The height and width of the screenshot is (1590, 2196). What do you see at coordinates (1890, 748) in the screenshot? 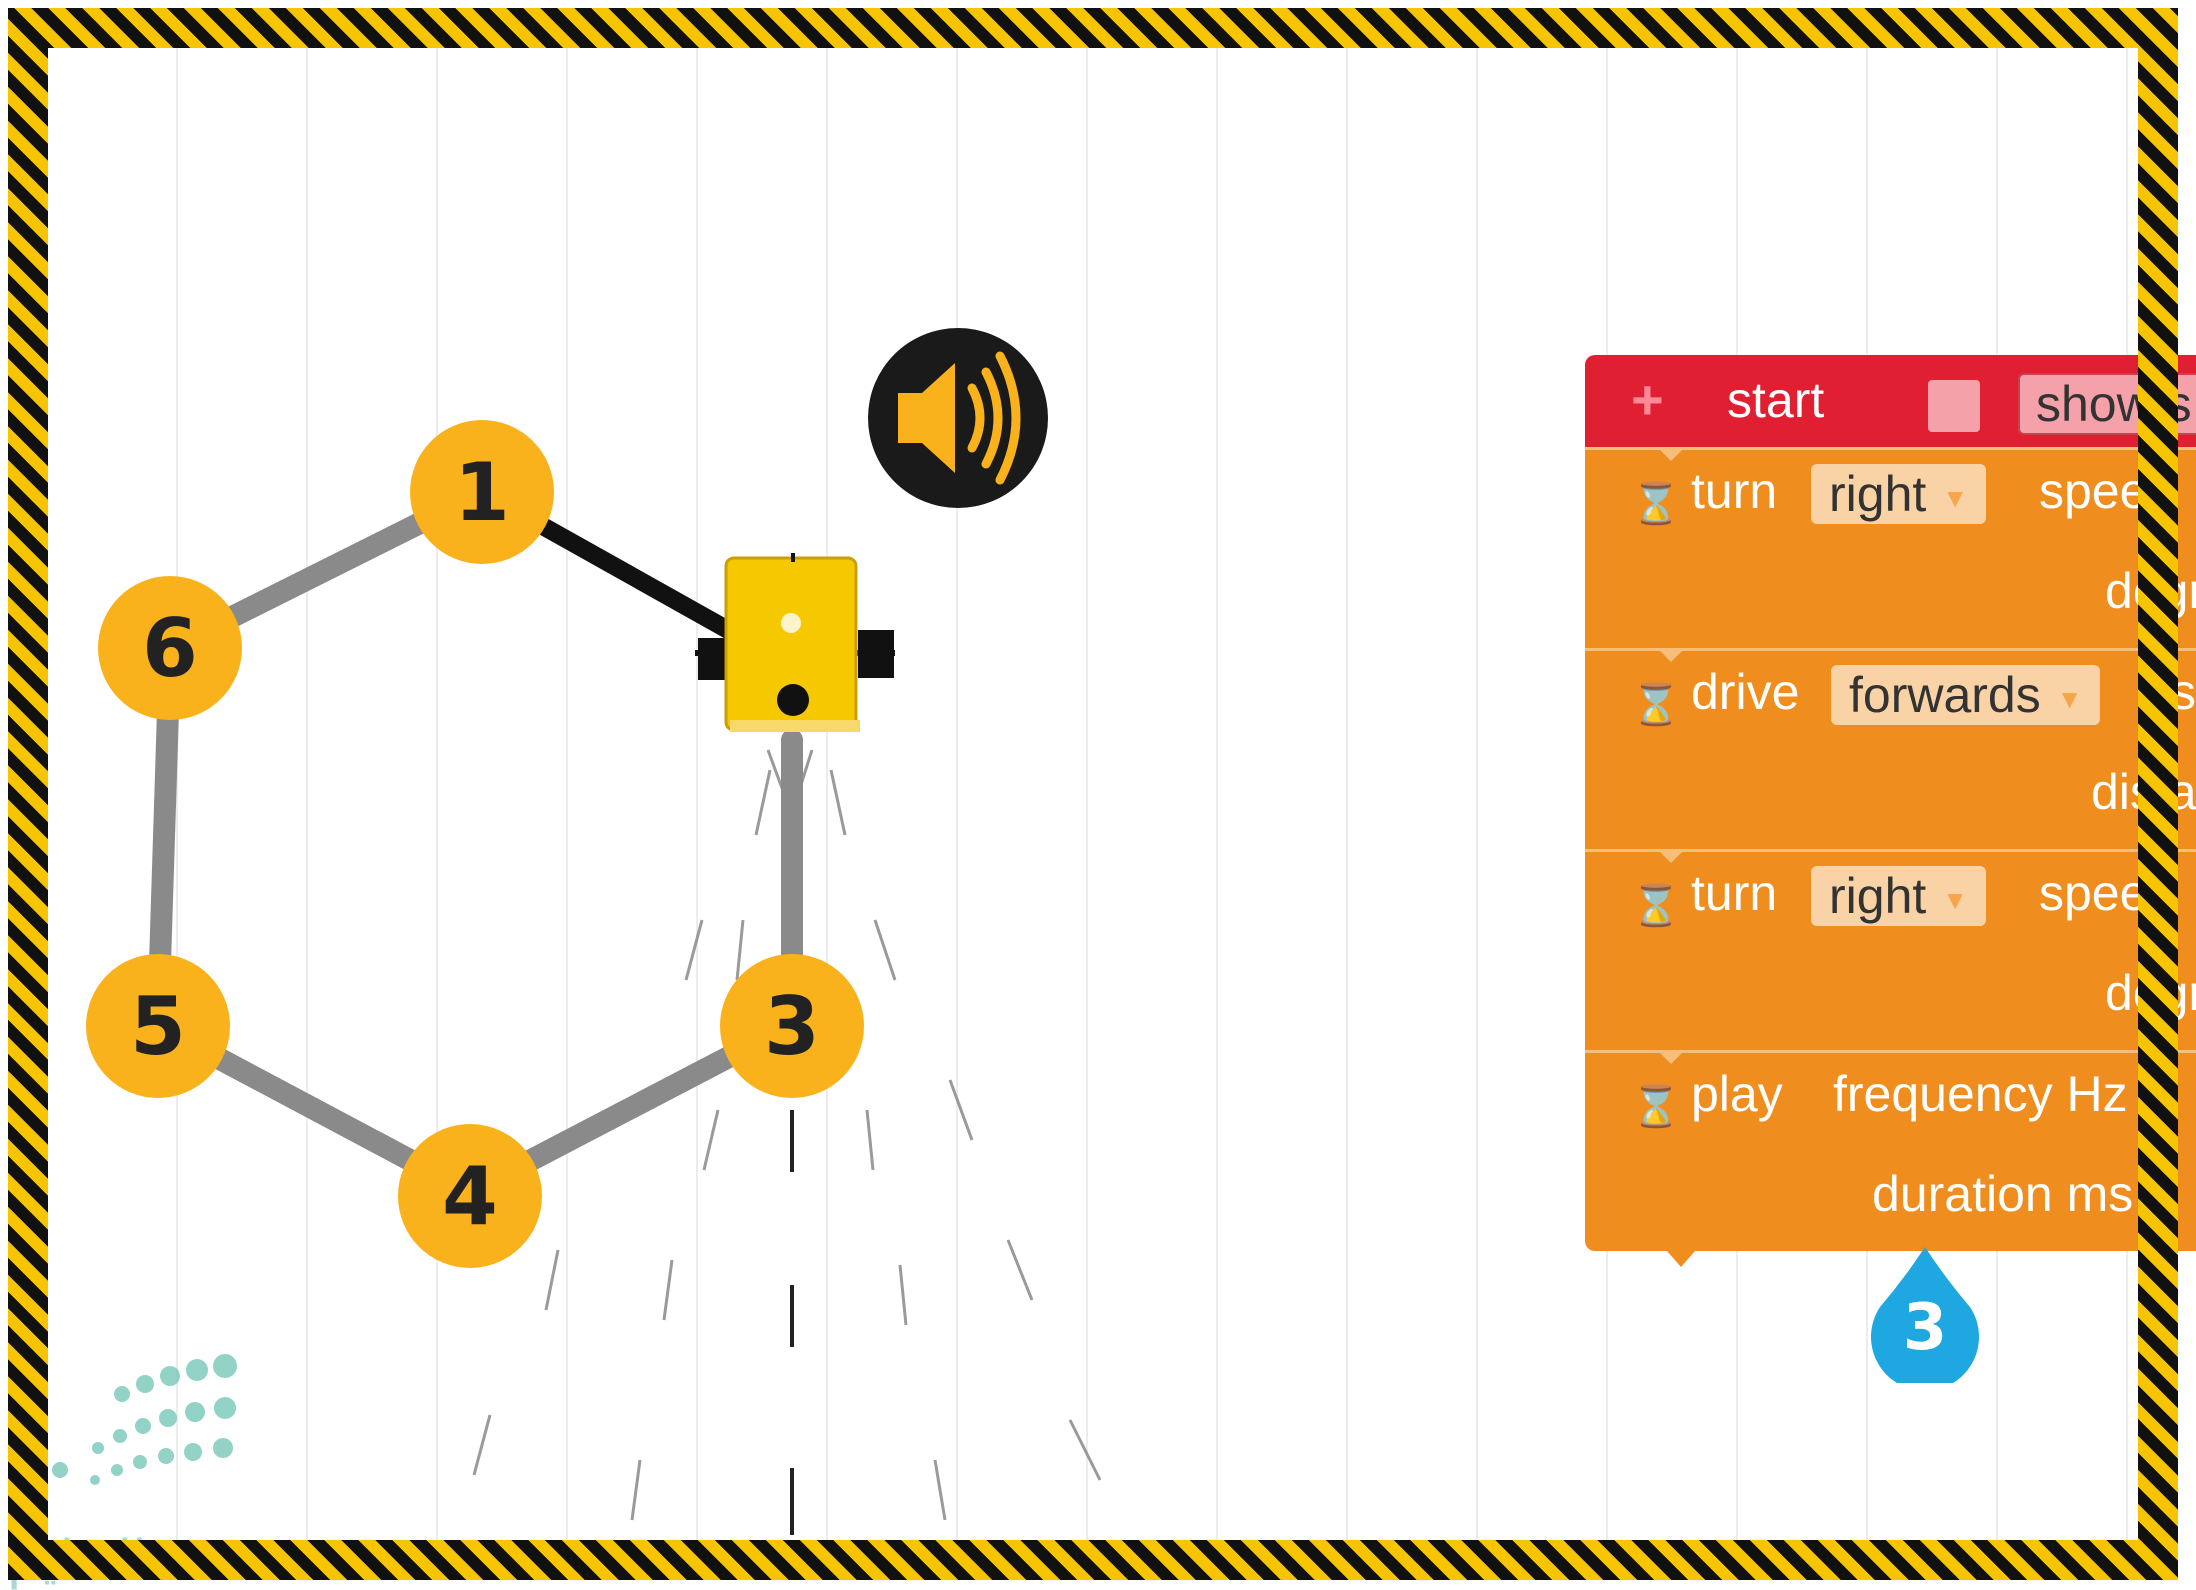
I see `drive-forwards-block: ⌛ drive forwards ▼ s dista` at bounding box center [1890, 748].